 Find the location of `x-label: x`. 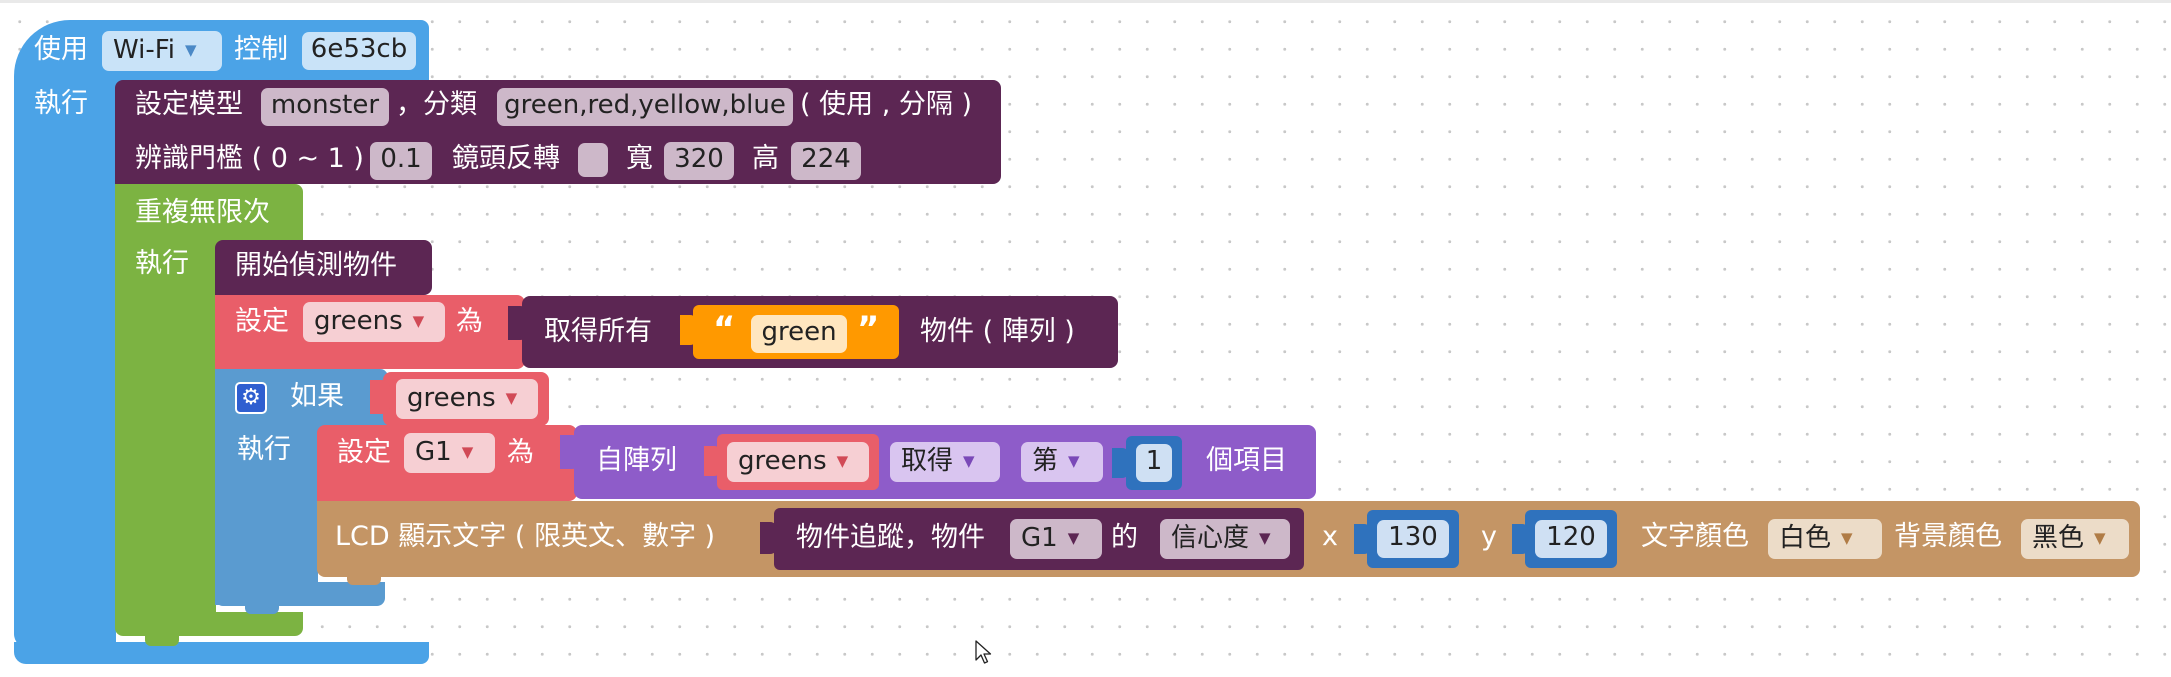

x-label: x is located at coordinates (1330, 536).